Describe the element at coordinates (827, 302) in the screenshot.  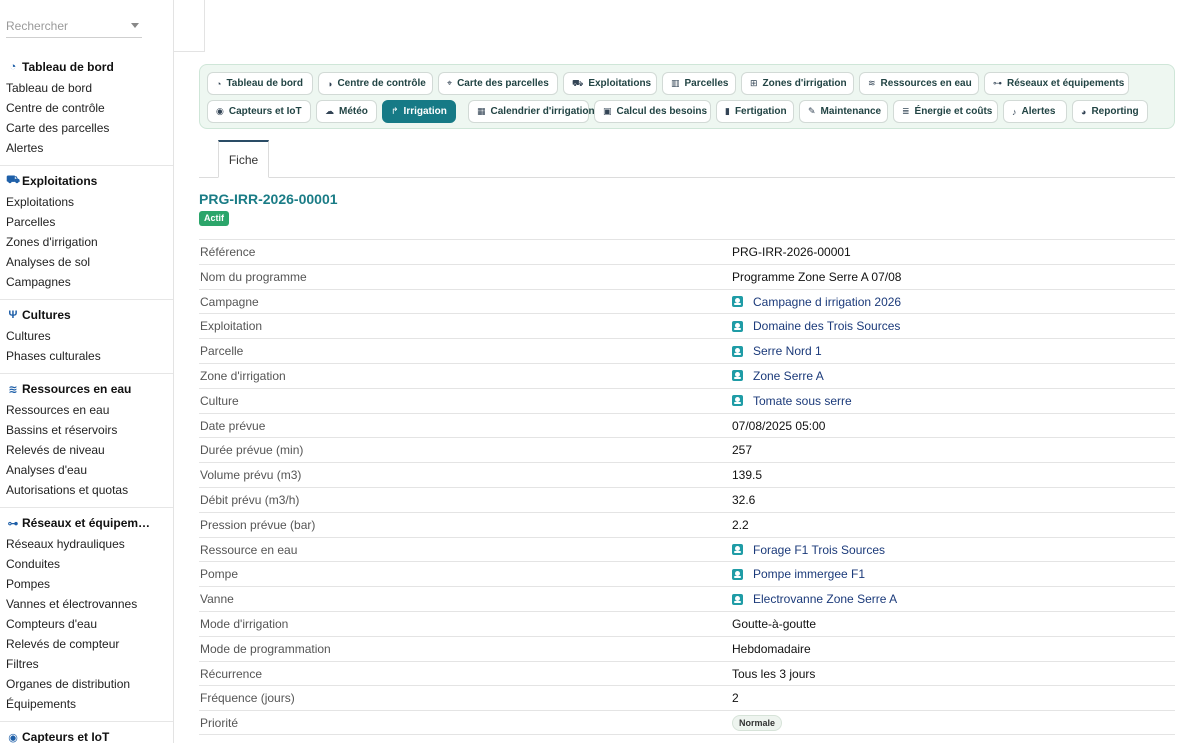
I see `field-link: Campagne d irrigation 2026` at that location.